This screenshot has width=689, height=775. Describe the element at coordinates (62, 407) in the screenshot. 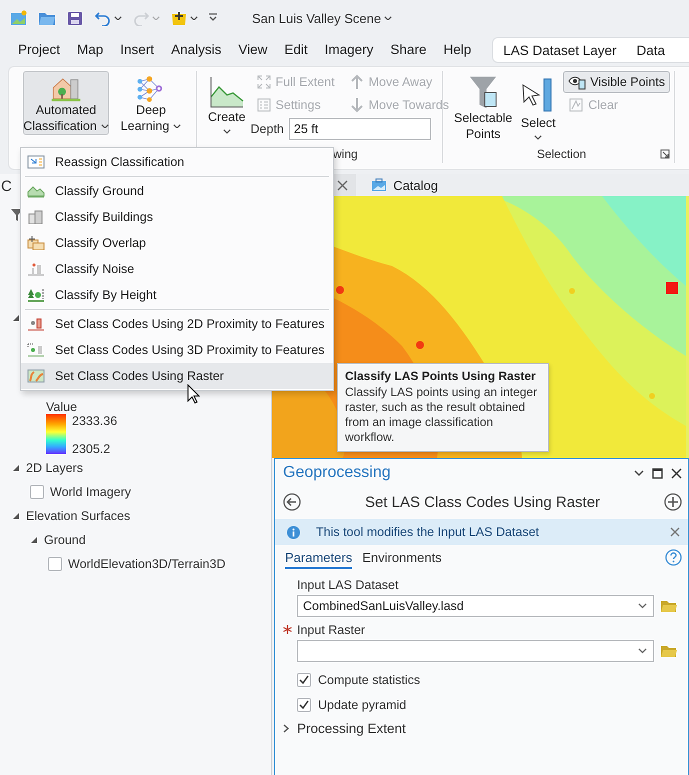

I see `legend-heading: Value` at that location.